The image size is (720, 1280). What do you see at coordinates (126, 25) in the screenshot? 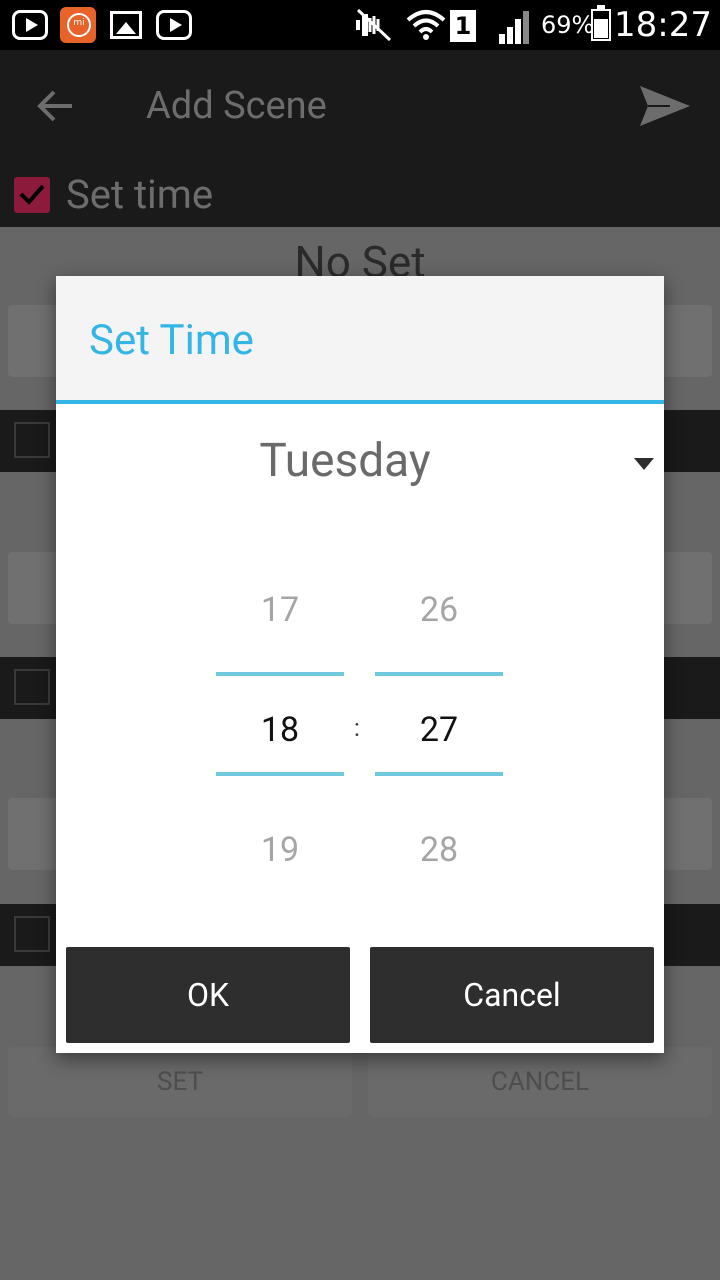
I see `gallery-icon` at bounding box center [126, 25].